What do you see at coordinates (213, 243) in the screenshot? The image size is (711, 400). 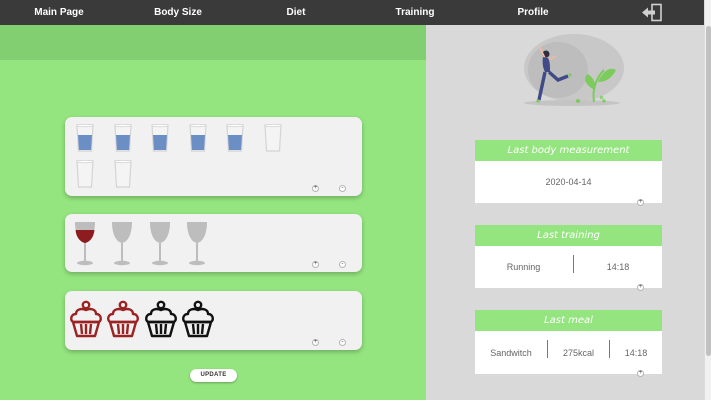 I see `wine-tracker: + -` at bounding box center [213, 243].